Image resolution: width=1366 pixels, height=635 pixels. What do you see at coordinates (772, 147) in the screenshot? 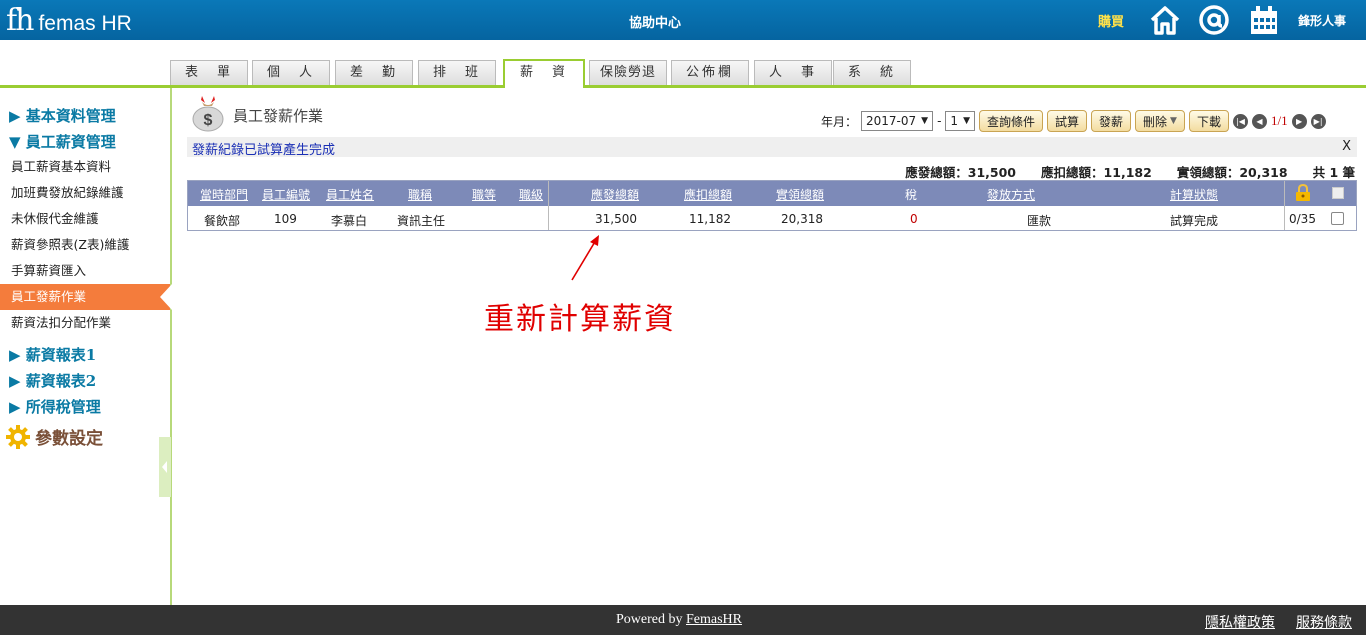
I see `message-bar: 發薪紀錄已試算產生完成 X` at bounding box center [772, 147].